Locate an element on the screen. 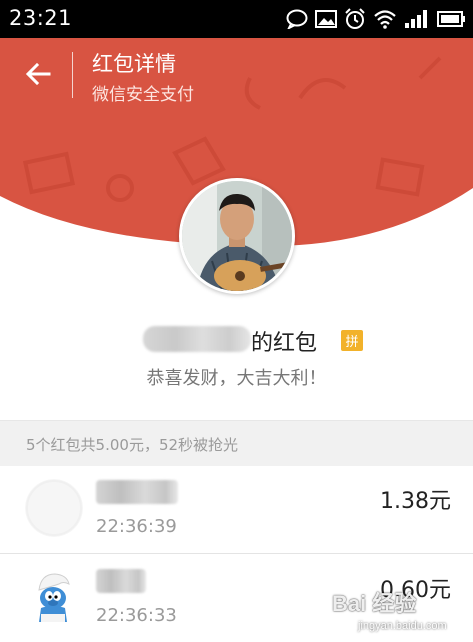 Image resolution: width=473 pixels, height=642 pixels. sender-row: 的红包 拼 is located at coordinates (236, 340).